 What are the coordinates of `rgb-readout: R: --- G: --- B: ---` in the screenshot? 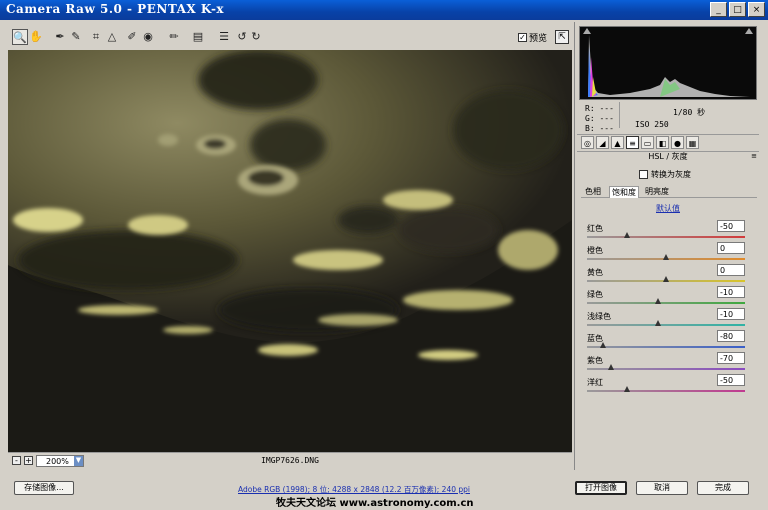 It's located at (599, 119).